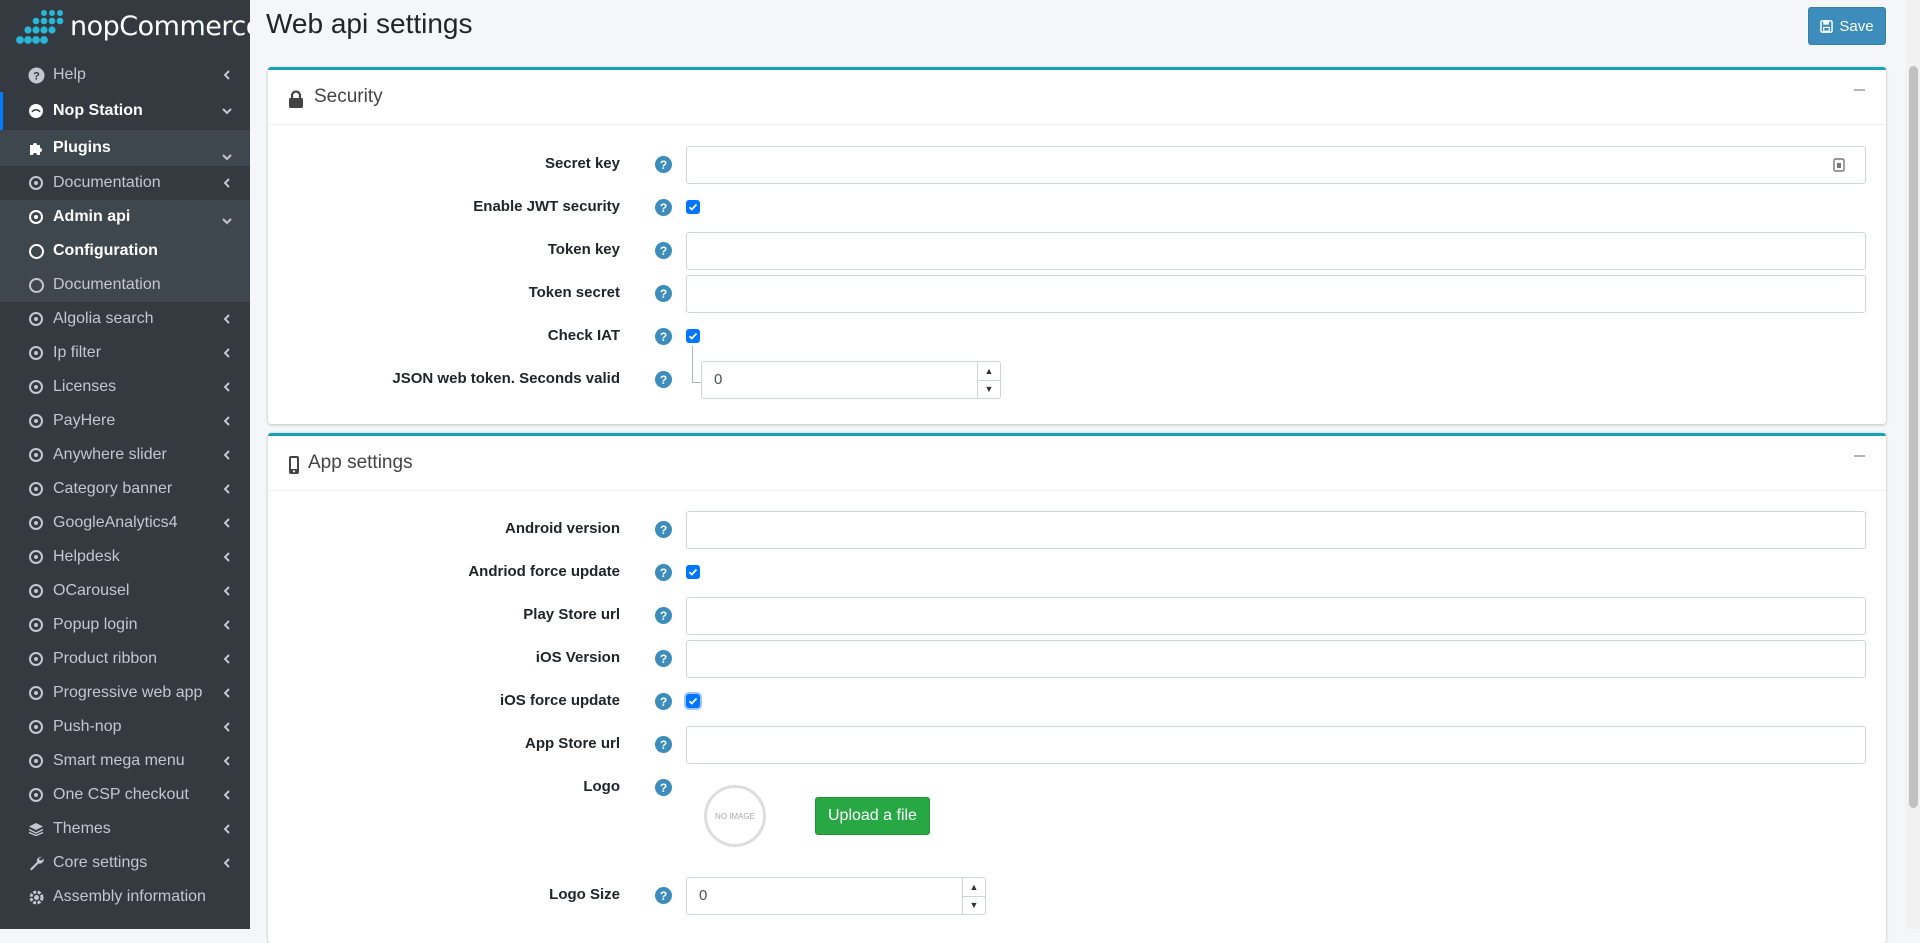  I want to click on sidebar-item-assembly-information: Assembly information, so click(125, 897).